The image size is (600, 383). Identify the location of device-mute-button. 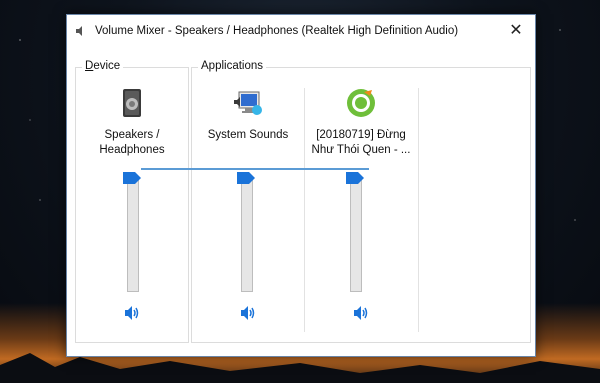
(132, 313).